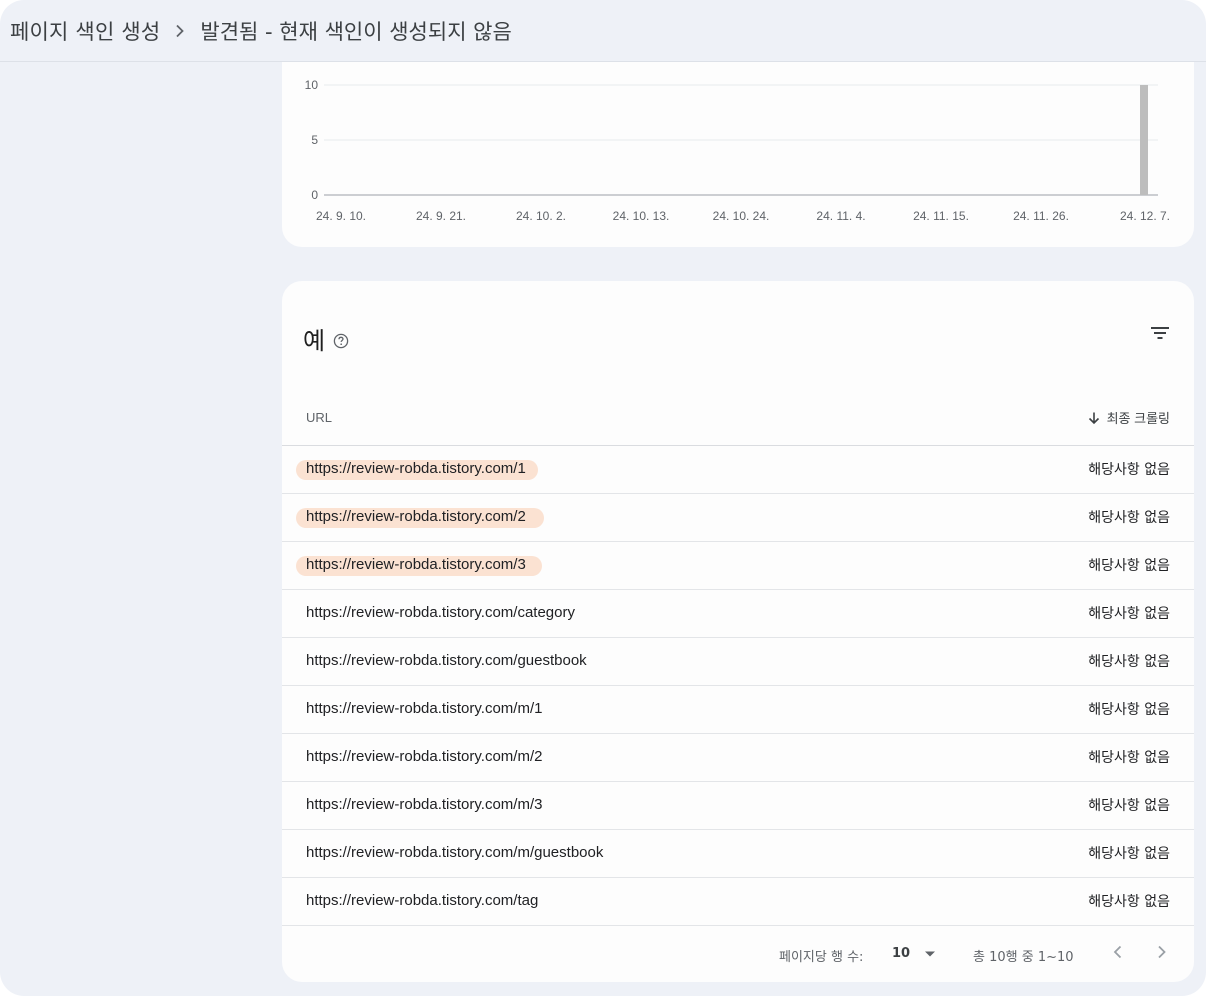  I want to click on examples-title: 예, so click(326, 338).